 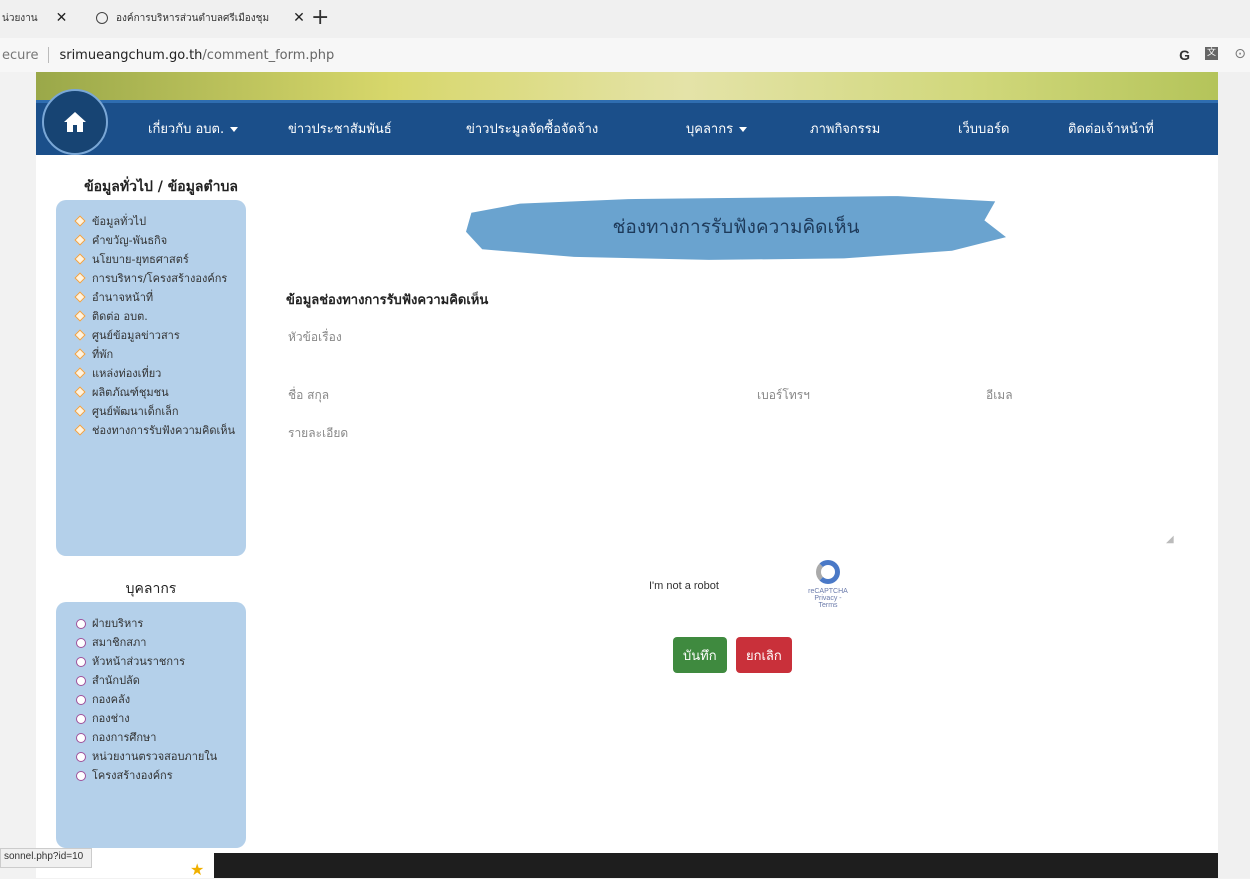 What do you see at coordinates (186, 129) in the screenshot?
I see `nav-label: เกี่ยวกับ อบต.` at bounding box center [186, 129].